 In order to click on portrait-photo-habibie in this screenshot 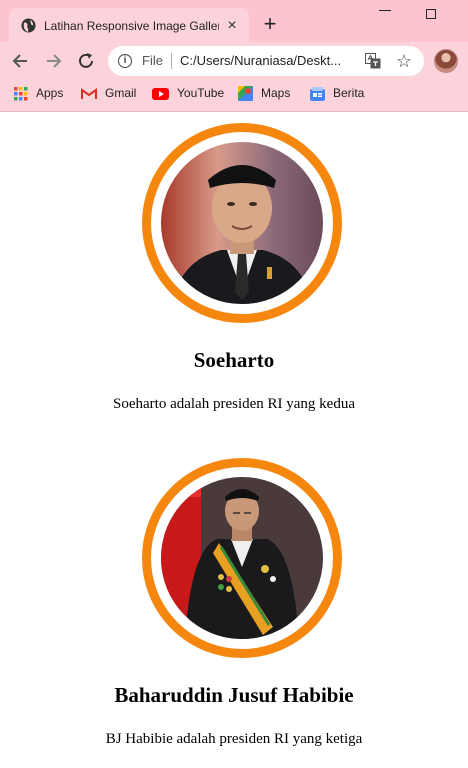, I will do `click(242, 558)`.